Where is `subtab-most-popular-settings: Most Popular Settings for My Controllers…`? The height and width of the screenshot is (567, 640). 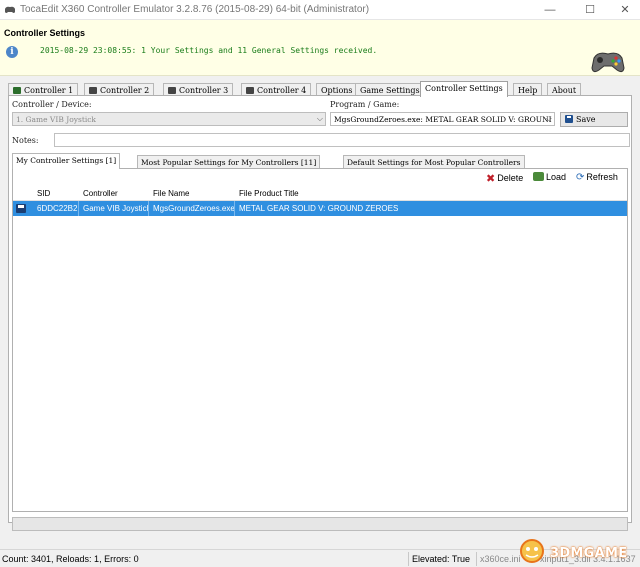
subtab-most-popular-settings: Most Popular Settings for My Controllers… is located at coordinates (229, 161).